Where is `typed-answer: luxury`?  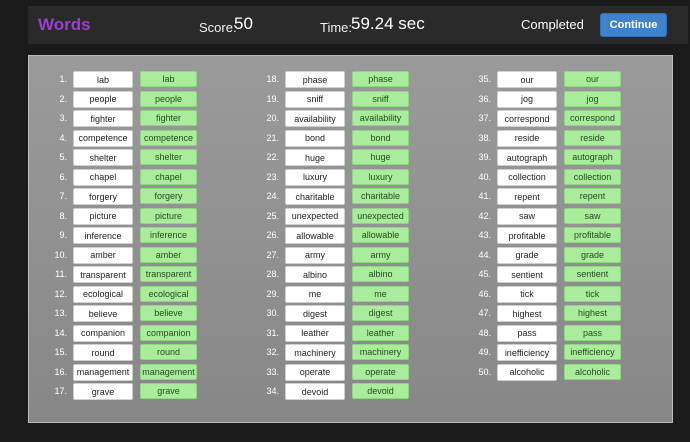
typed-answer: luxury is located at coordinates (380, 176).